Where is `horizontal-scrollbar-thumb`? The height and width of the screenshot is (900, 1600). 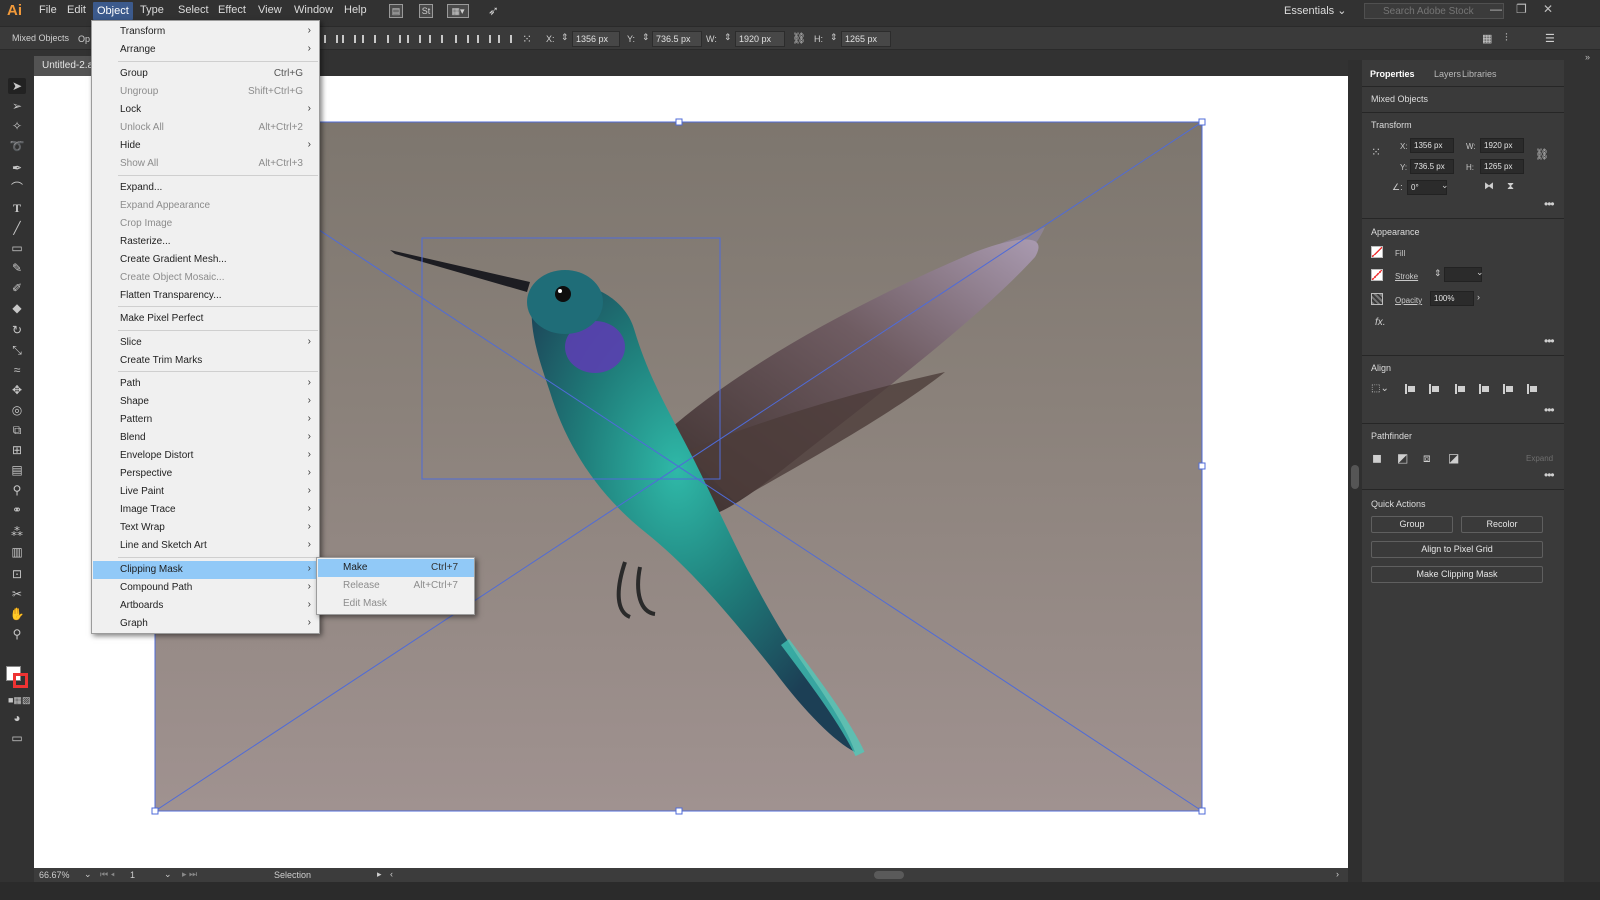
horizontal-scrollbar-thumb is located at coordinates (889, 875).